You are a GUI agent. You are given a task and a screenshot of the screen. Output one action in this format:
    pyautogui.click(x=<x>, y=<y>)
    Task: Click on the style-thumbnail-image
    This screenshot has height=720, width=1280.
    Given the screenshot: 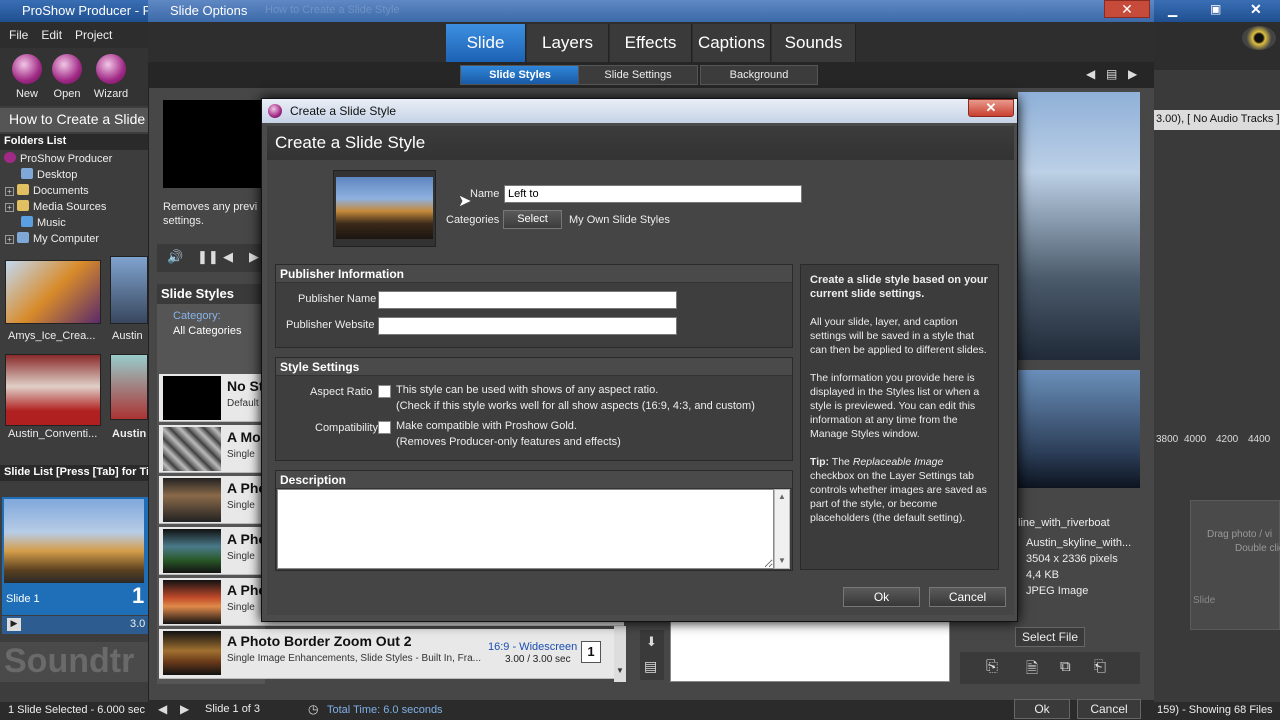 What is the action you would take?
    pyautogui.click(x=384, y=208)
    